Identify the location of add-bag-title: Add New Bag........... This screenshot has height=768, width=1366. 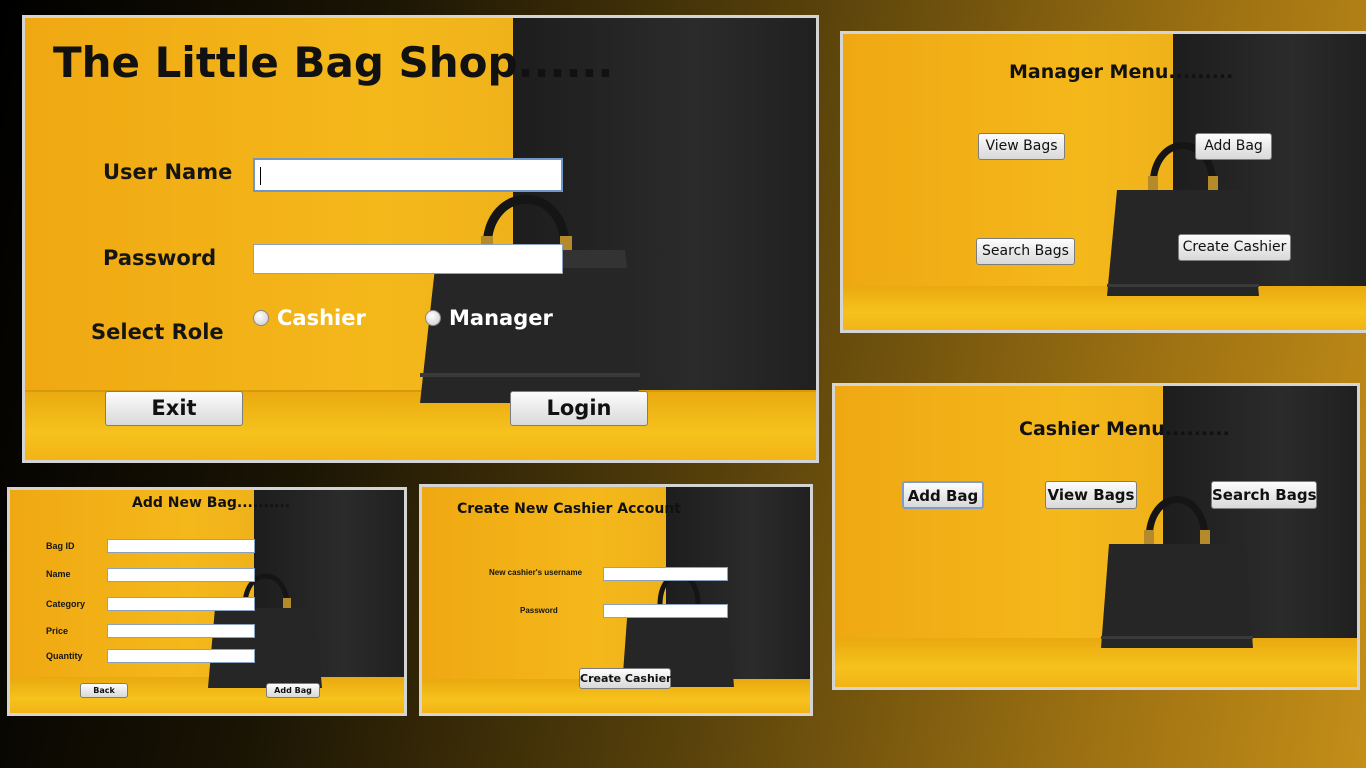
(211, 503).